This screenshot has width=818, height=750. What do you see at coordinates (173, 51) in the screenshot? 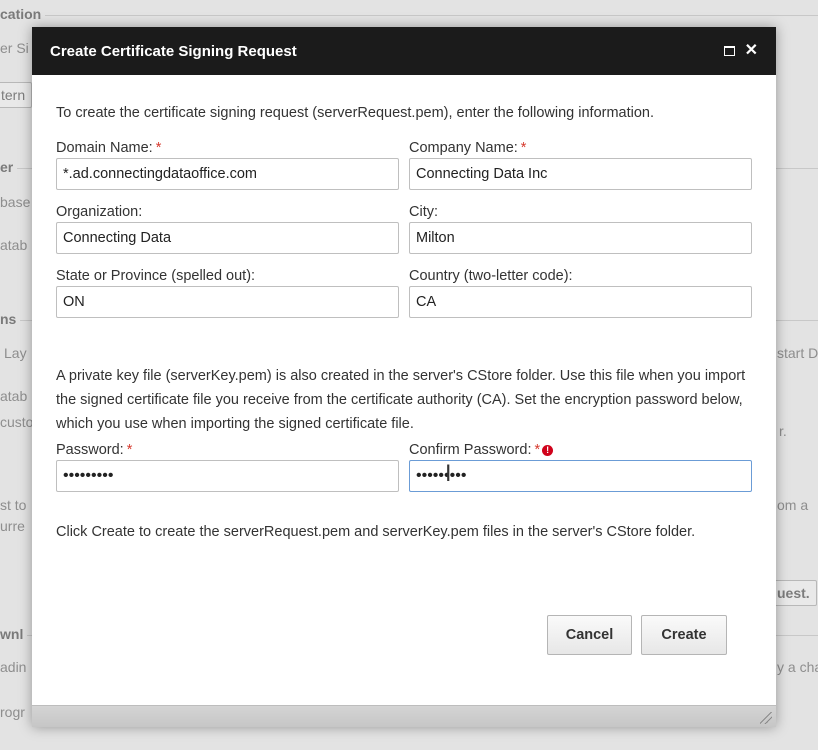
I see `dialog-title: Create Certificate Signing Request` at bounding box center [173, 51].